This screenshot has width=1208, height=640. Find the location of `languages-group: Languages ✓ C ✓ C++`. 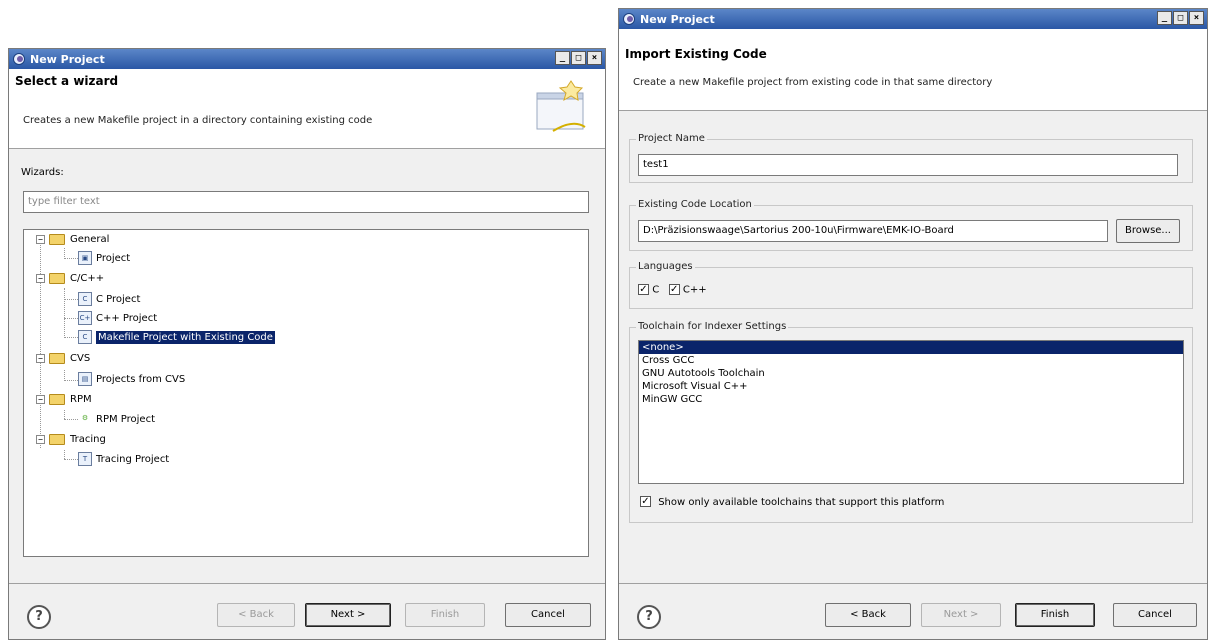

languages-group: Languages ✓ C ✓ C++ is located at coordinates (911, 285).